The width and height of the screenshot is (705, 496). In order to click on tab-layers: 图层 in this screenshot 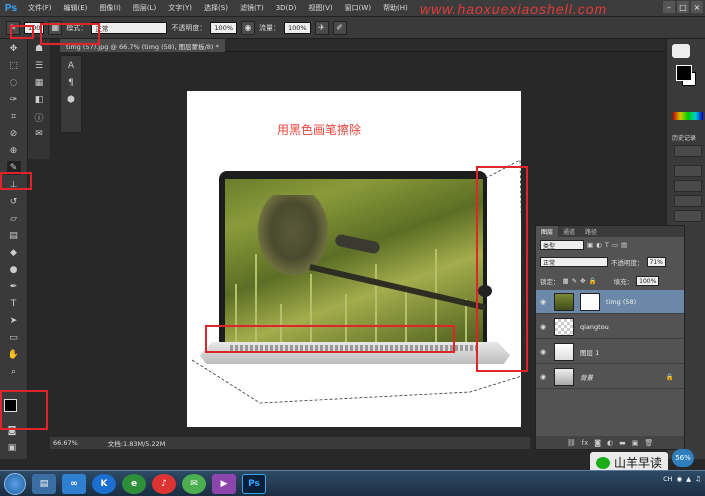, I will do `click(547, 231)`.